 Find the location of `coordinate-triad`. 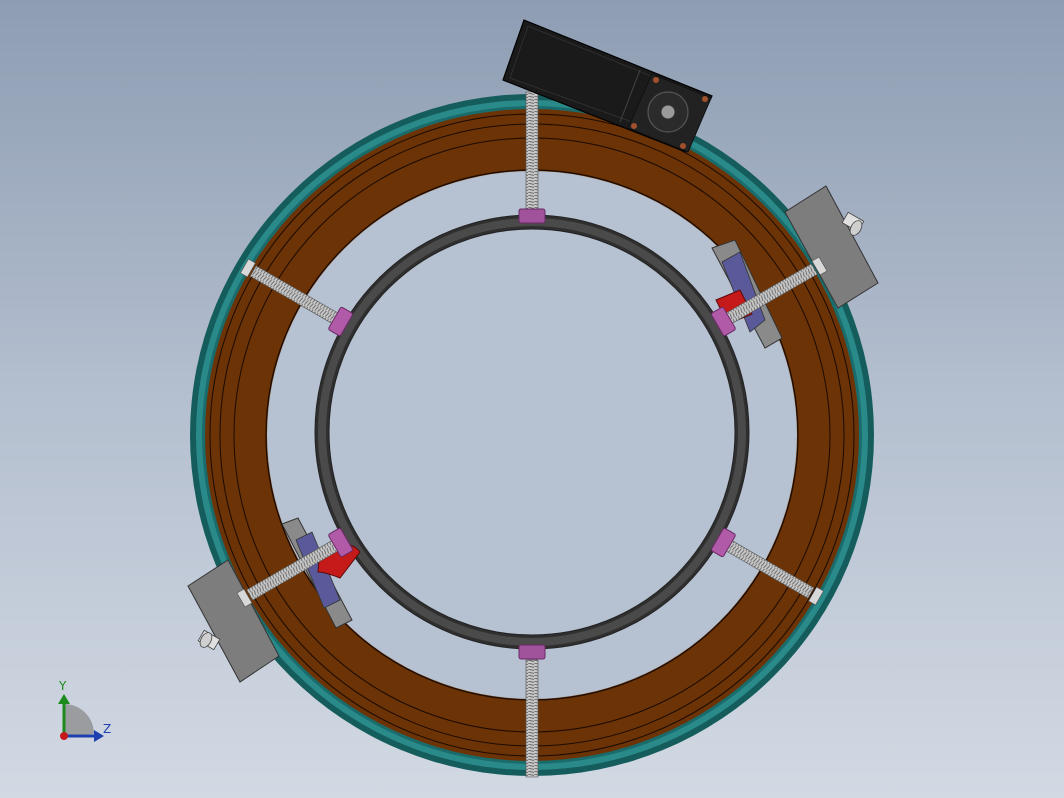

coordinate-triad is located at coordinates (81, 718).